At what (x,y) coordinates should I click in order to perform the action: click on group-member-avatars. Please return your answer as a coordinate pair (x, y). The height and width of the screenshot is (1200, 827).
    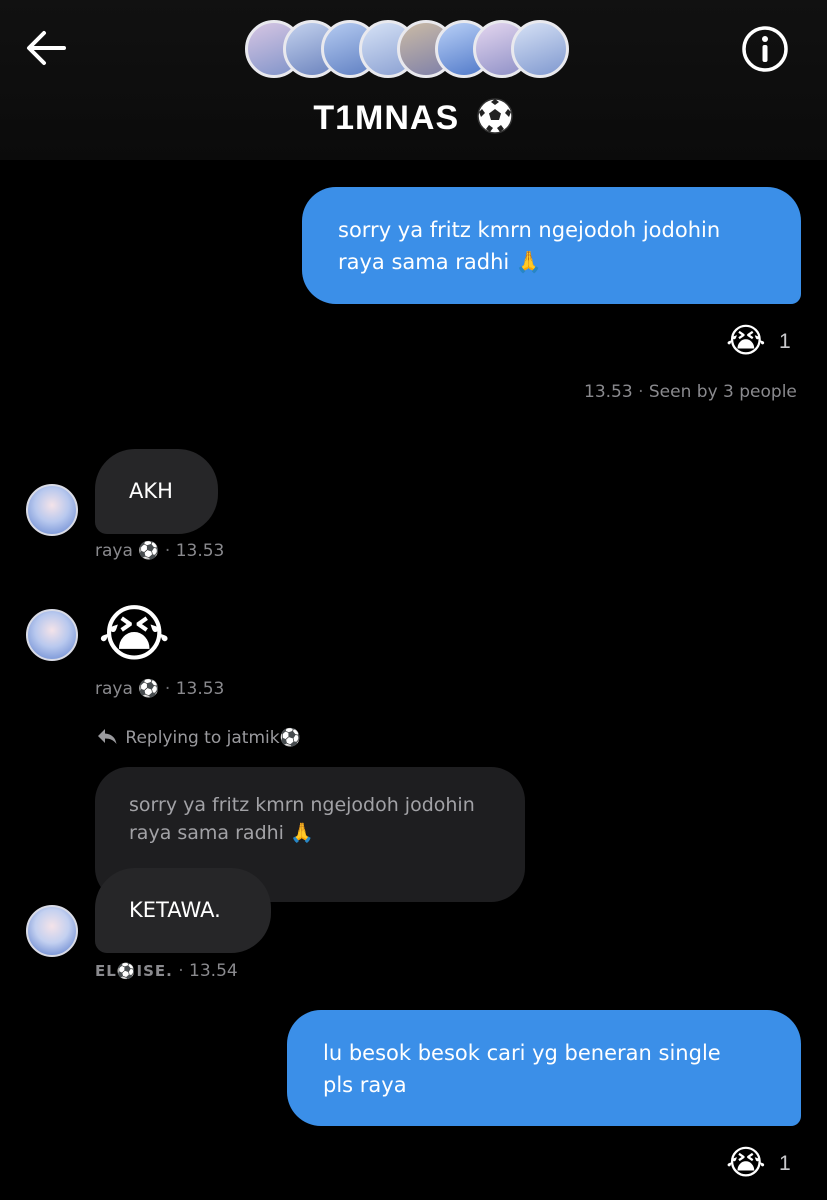
    Looking at the image, I should click on (417, 50).